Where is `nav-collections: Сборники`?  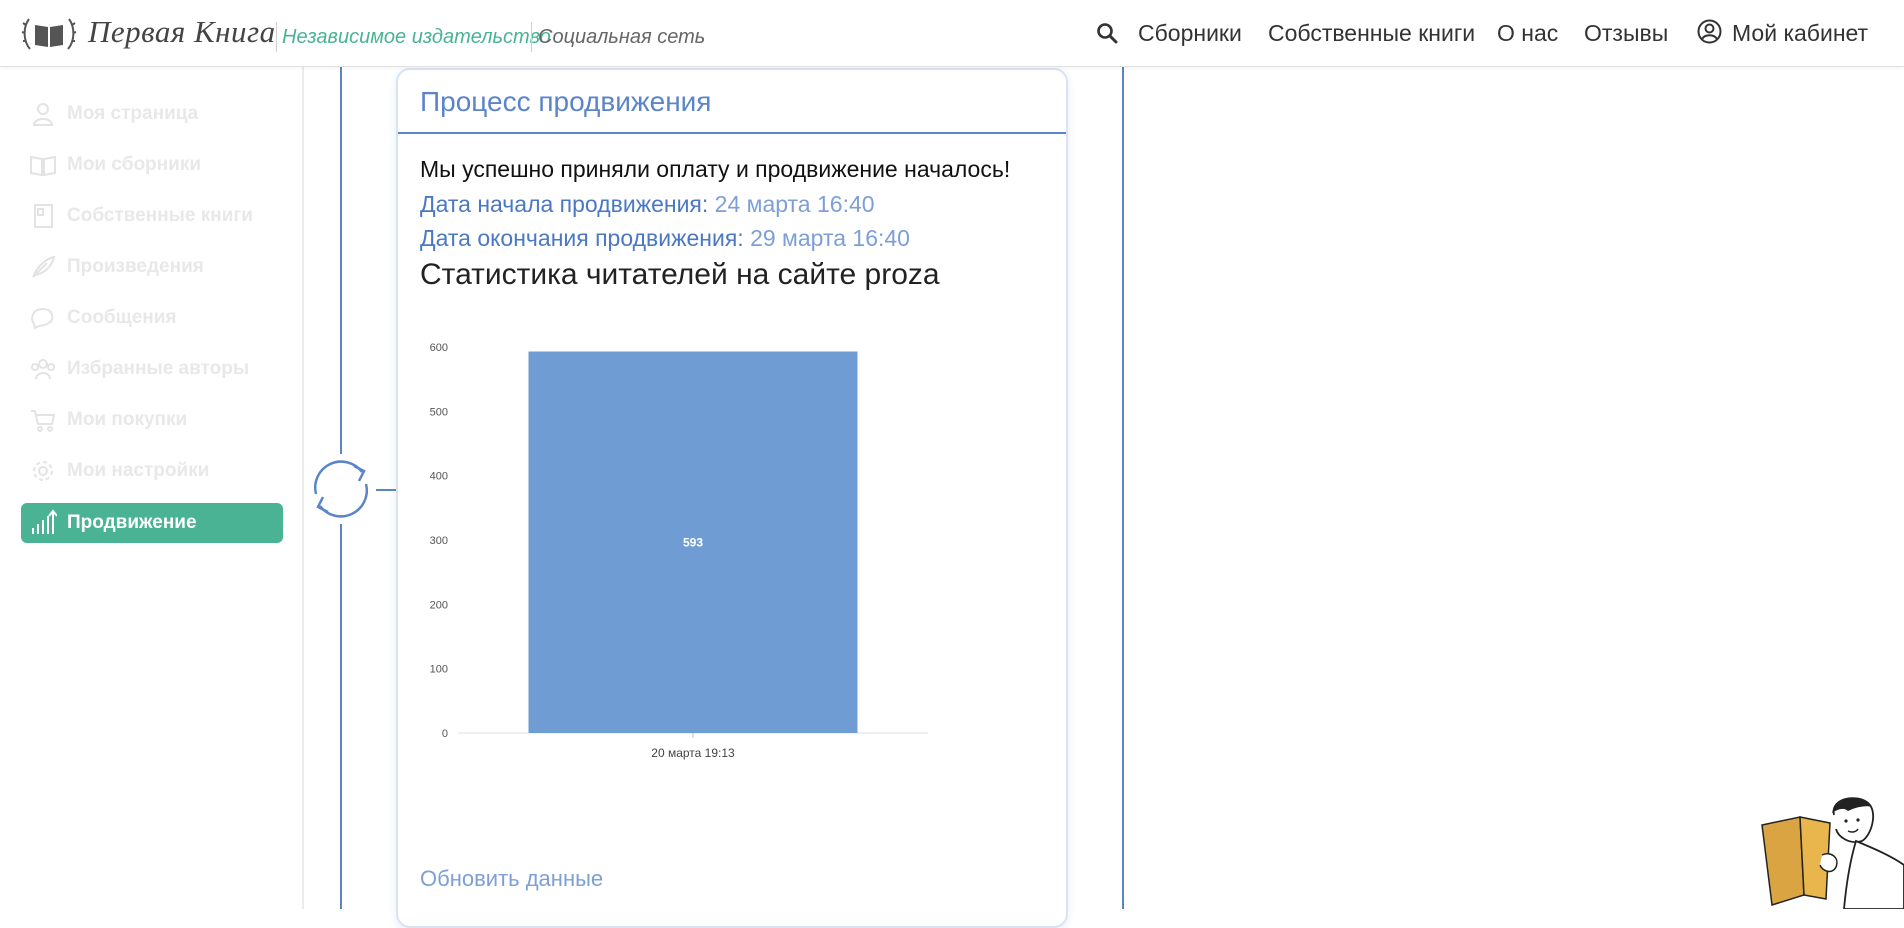
nav-collections: Сборники is located at coordinates (1190, 33).